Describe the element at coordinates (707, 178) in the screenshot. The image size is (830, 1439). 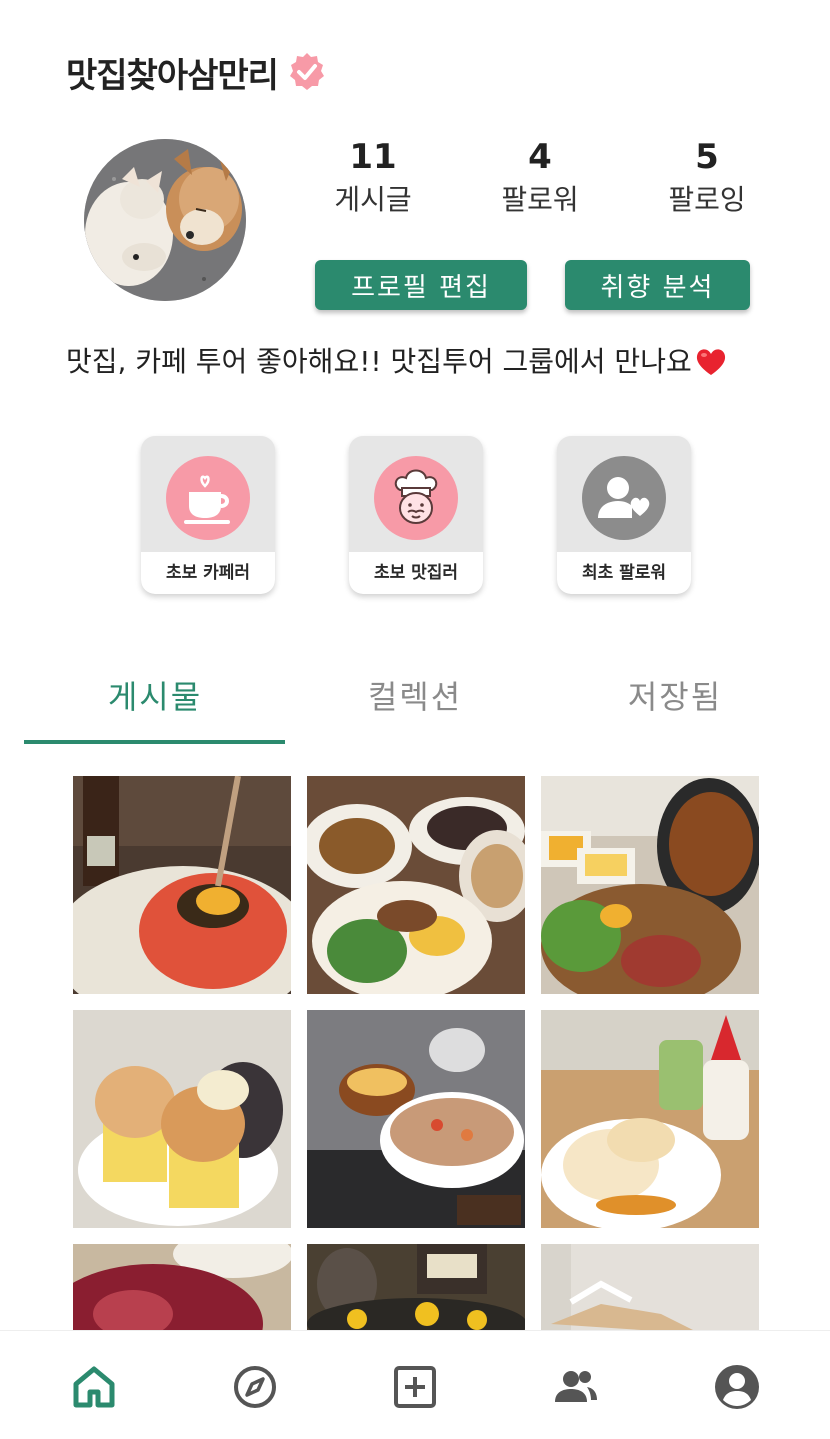
I see `stat-following: 5 팔로잉` at that location.